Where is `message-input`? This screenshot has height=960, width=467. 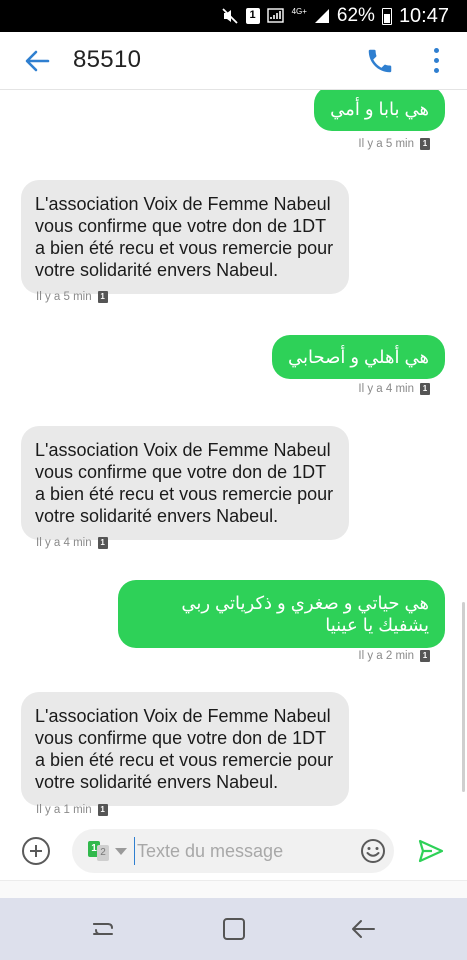
message-input is located at coordinates (239, 851).